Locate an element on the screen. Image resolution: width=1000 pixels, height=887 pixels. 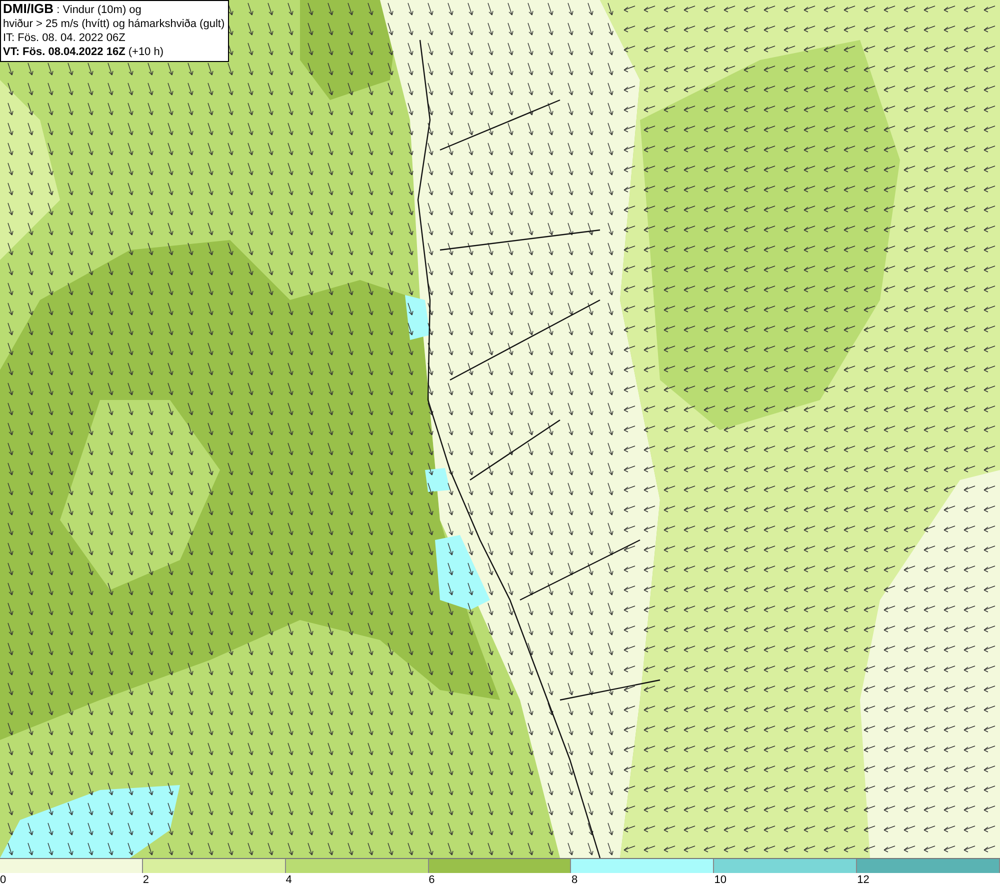
legend-label: 2 is located at coordinates (145, 880).